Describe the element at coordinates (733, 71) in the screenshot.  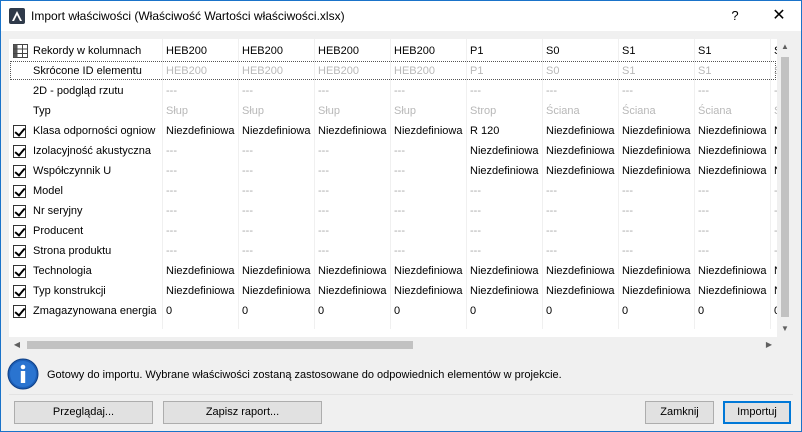
I see `table-cell: S1` at that location.